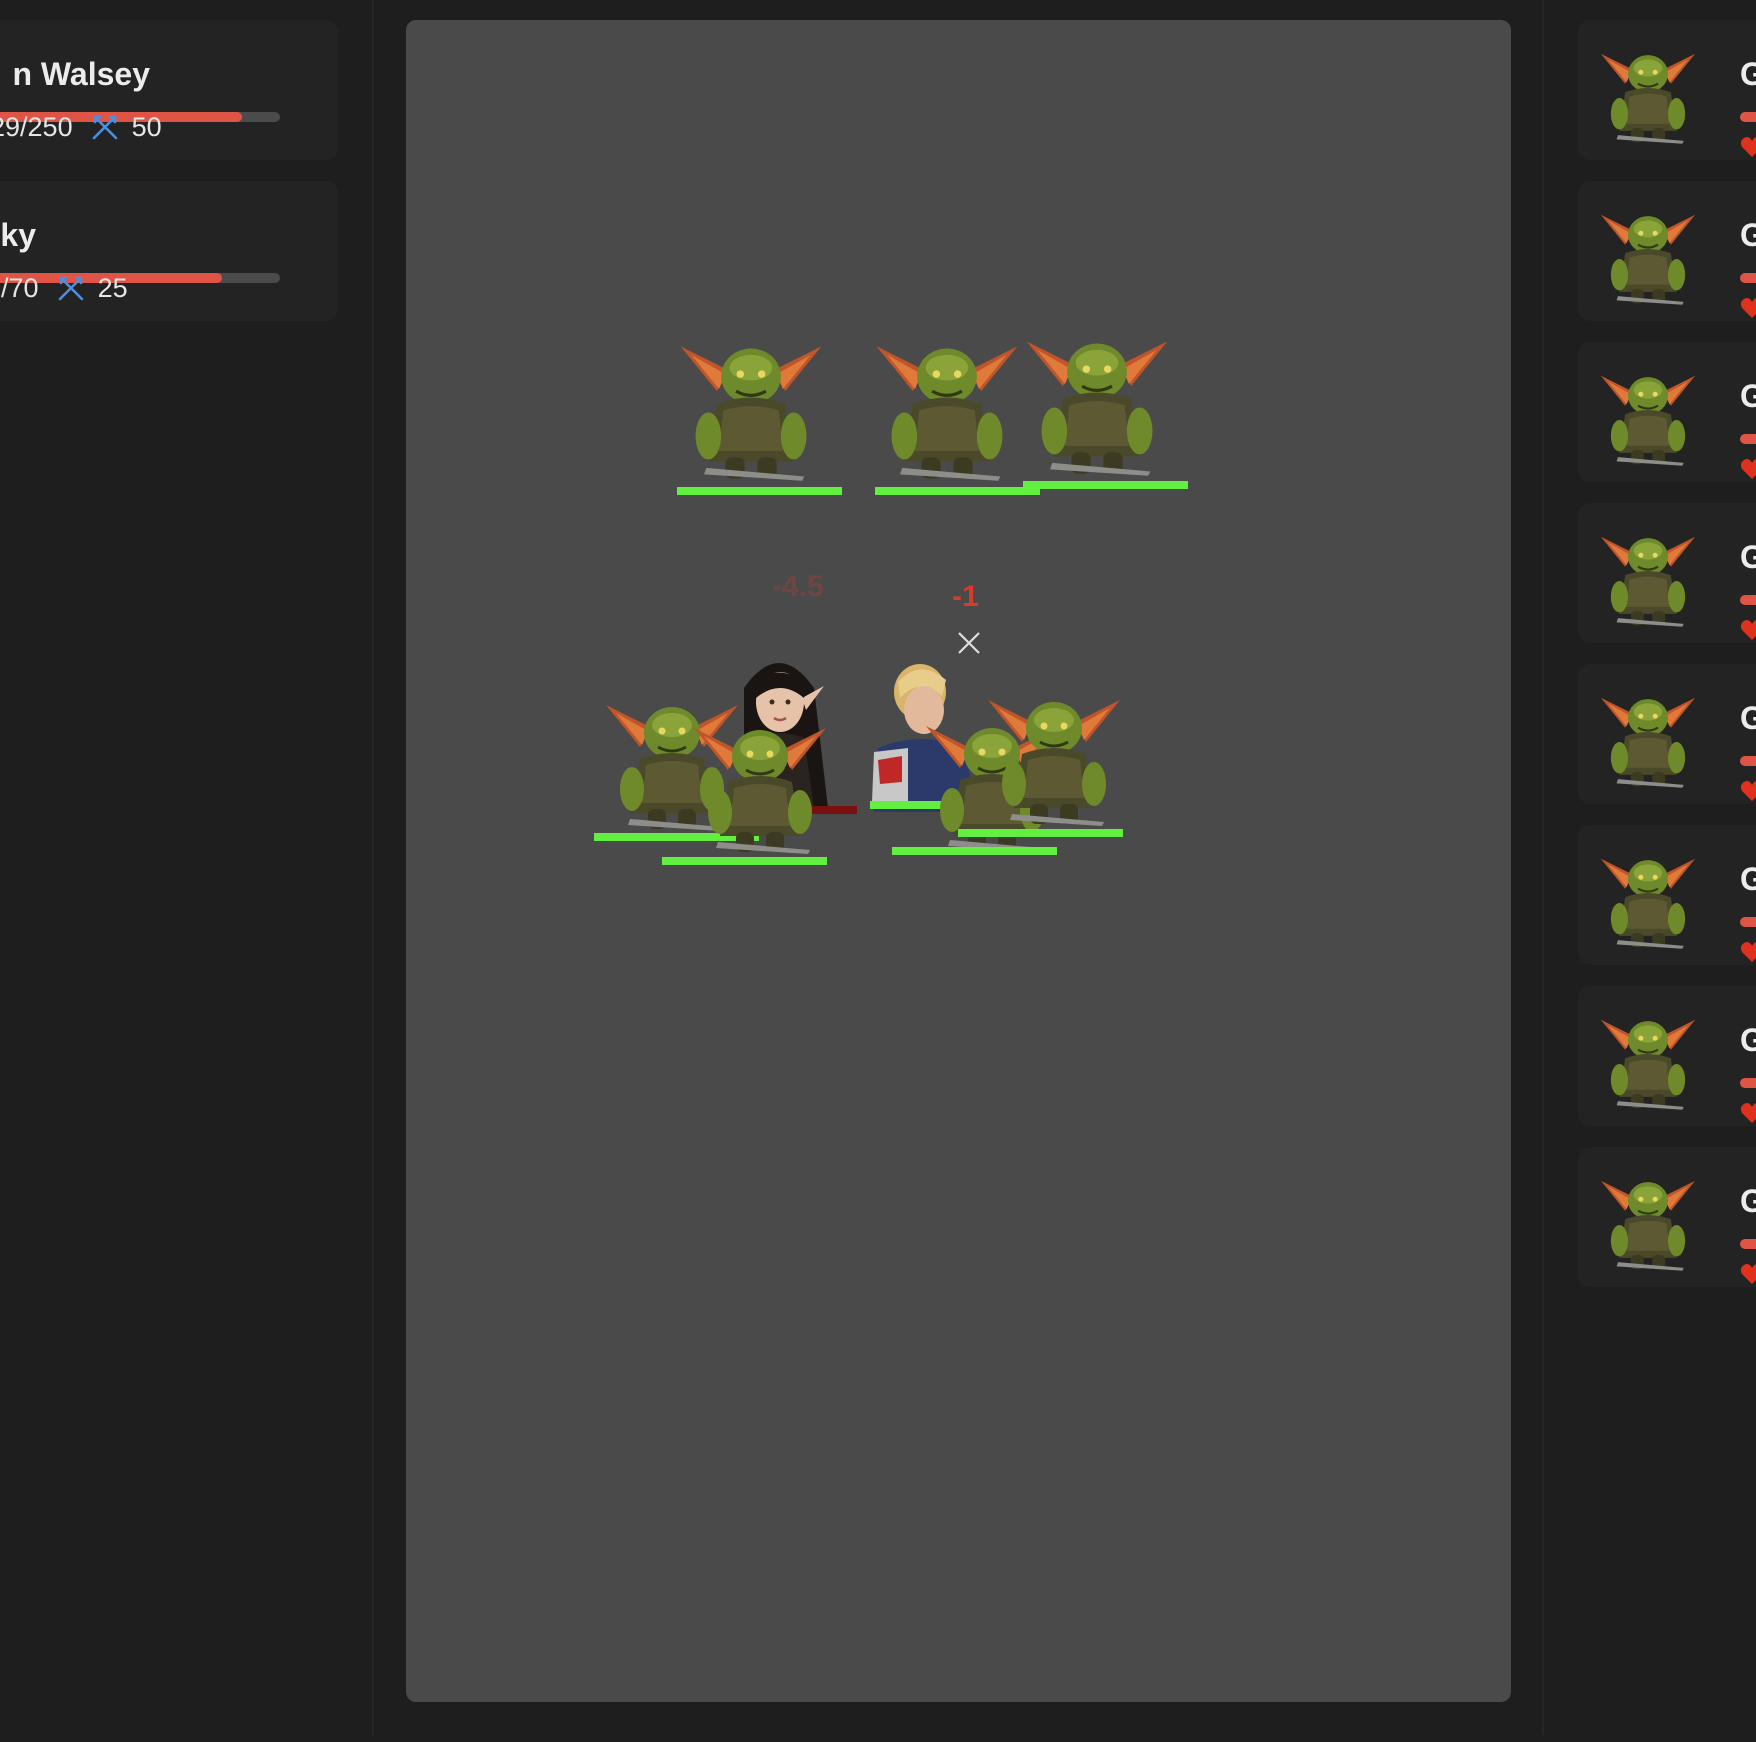 The image size is (1756, 1742). I want to click on hero-card: n Walsey 29/250 50, so click(169, 90).